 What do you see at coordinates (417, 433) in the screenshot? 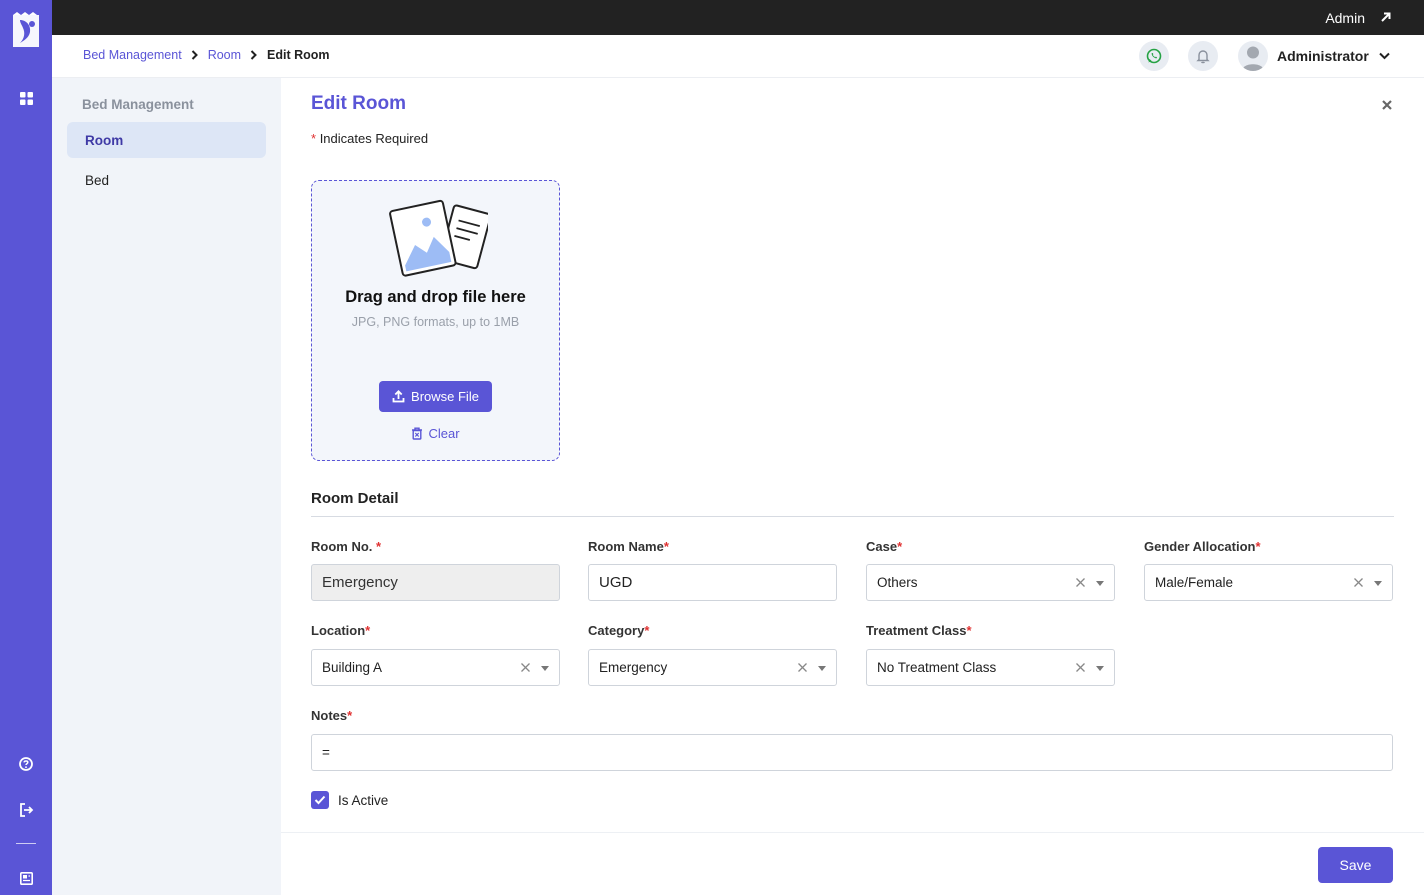
I see `trash-icon` at bounding box center [417, 433].